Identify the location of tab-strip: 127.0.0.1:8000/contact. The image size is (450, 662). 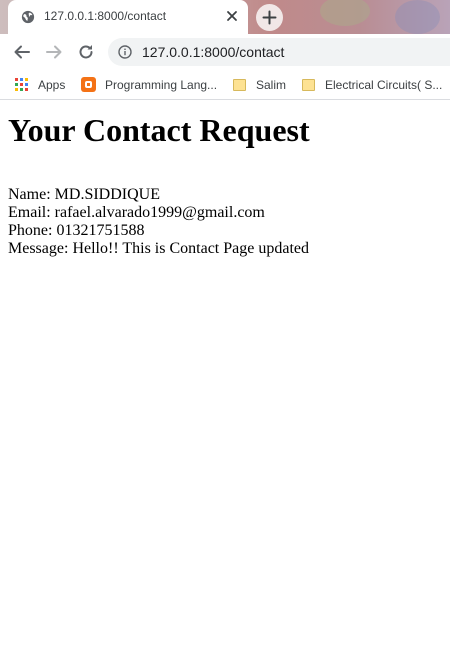
(225, 17).